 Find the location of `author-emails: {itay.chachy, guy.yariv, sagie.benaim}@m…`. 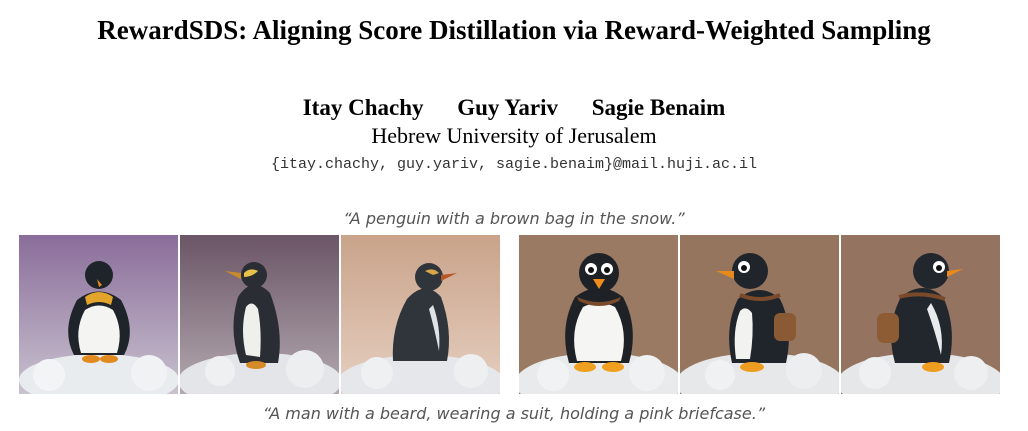

author-emails: {itay.chachy, guy.yariv, sagie.benaim}@m… is located at coordinates (514, 164).